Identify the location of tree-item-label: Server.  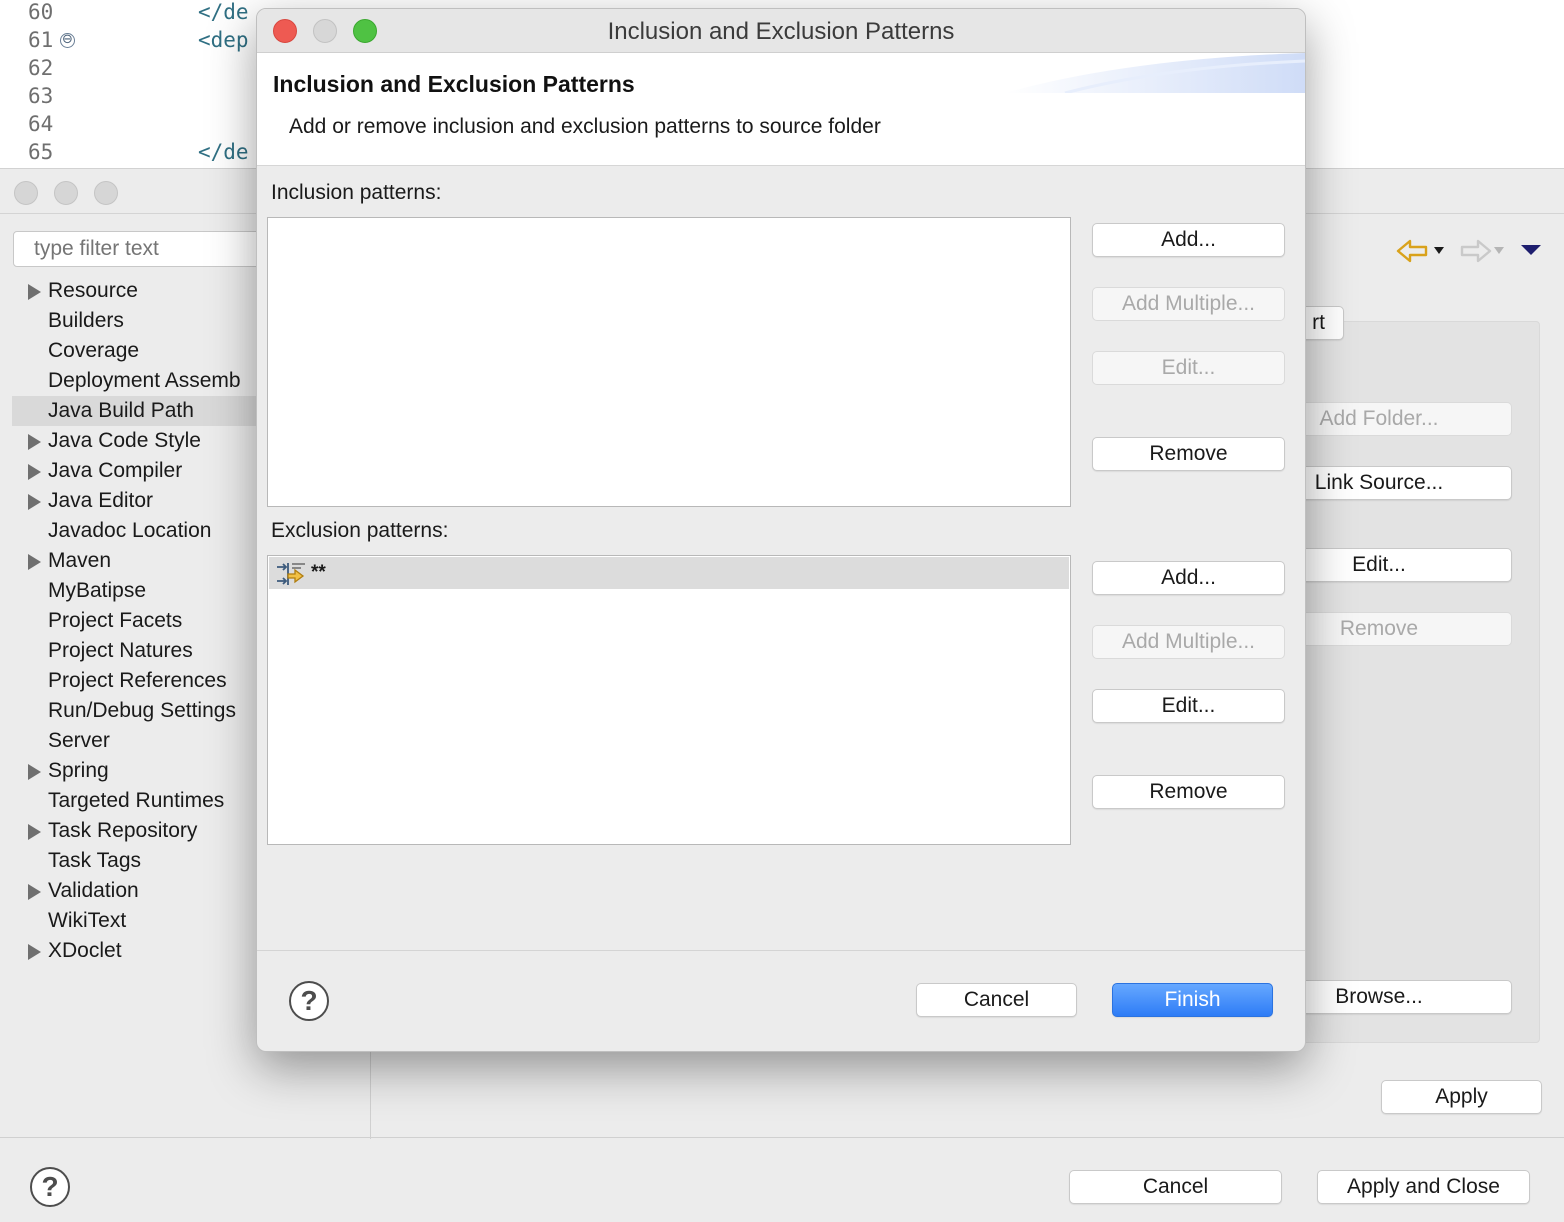
(79, 740).